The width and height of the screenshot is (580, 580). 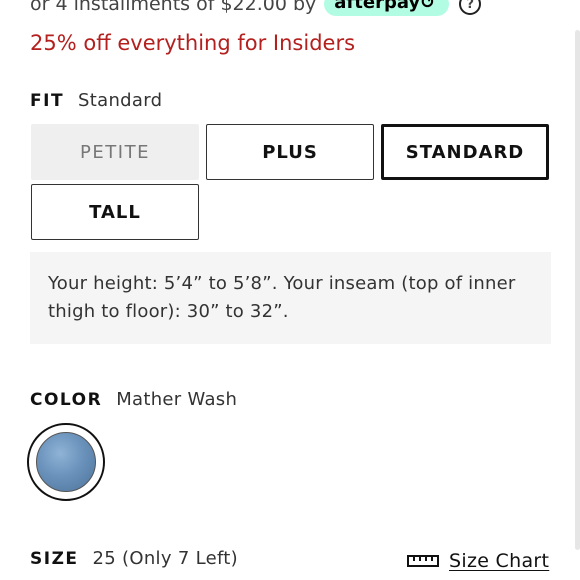 What do you see at coordinates (177, 399) in the screenshot?
I see `color-selected-value: Mather Wash` at bounding box center [177, 399].